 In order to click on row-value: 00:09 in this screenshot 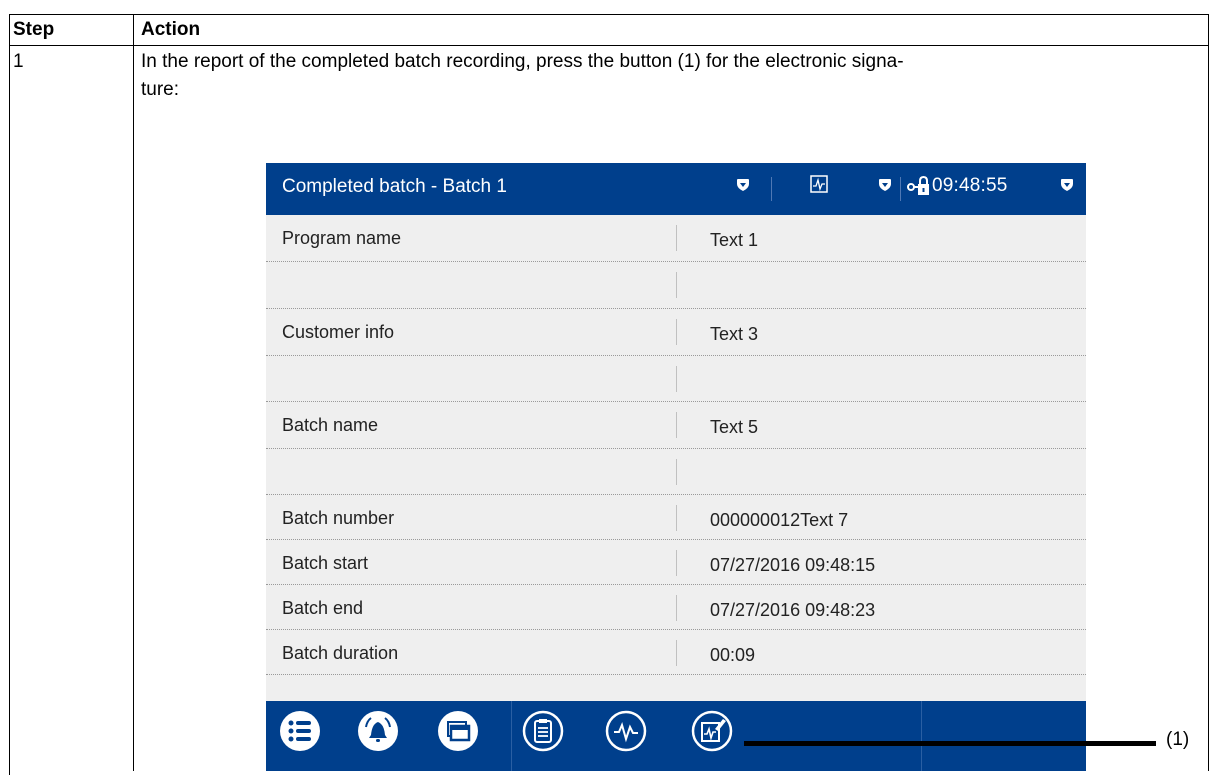, I will do `click(733, 655)`.